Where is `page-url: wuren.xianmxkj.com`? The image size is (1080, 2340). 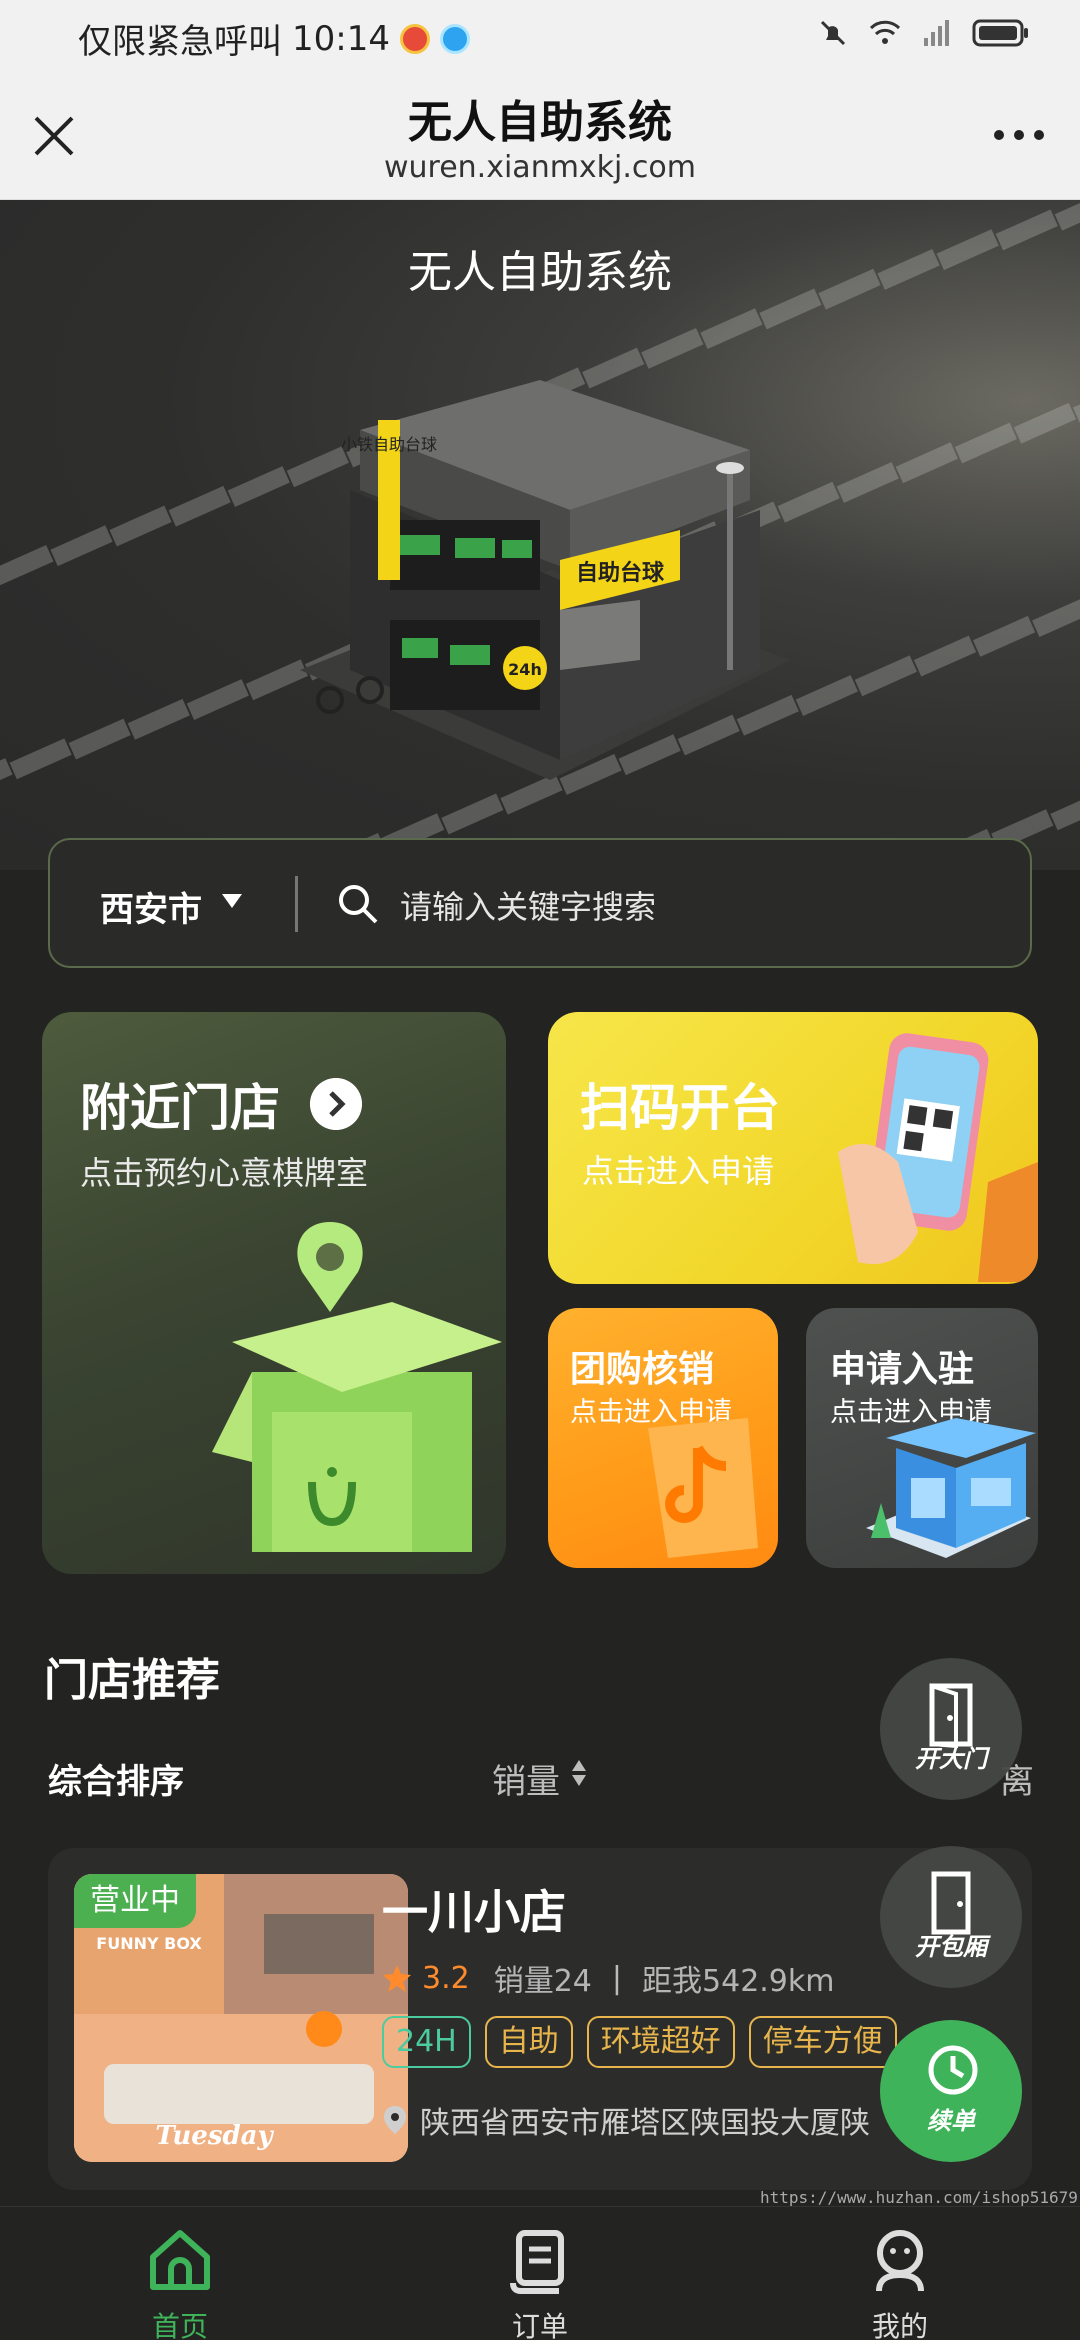
page-url: wuren.xianmxkj.com is located at coordinates (539, 167).